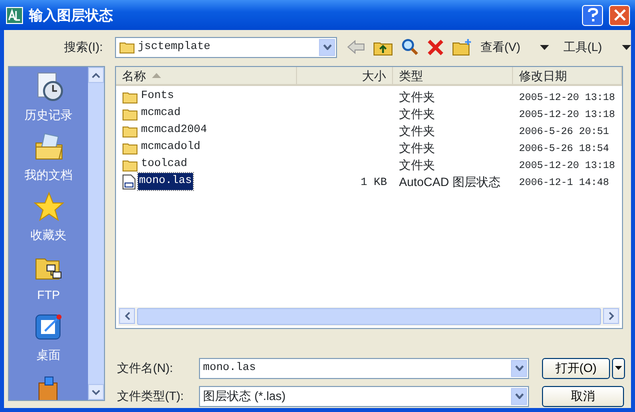 Image resolution: width=635 pixels, height=412 pixels. Describe the element at coordinates (564, 149) in the screenshot. I see `modified-date: 2006-5-26 18:54` at that location.